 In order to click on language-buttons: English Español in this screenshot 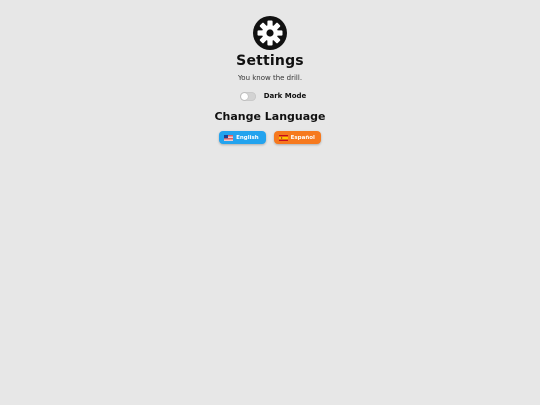, I will do `click(270, 137)`.